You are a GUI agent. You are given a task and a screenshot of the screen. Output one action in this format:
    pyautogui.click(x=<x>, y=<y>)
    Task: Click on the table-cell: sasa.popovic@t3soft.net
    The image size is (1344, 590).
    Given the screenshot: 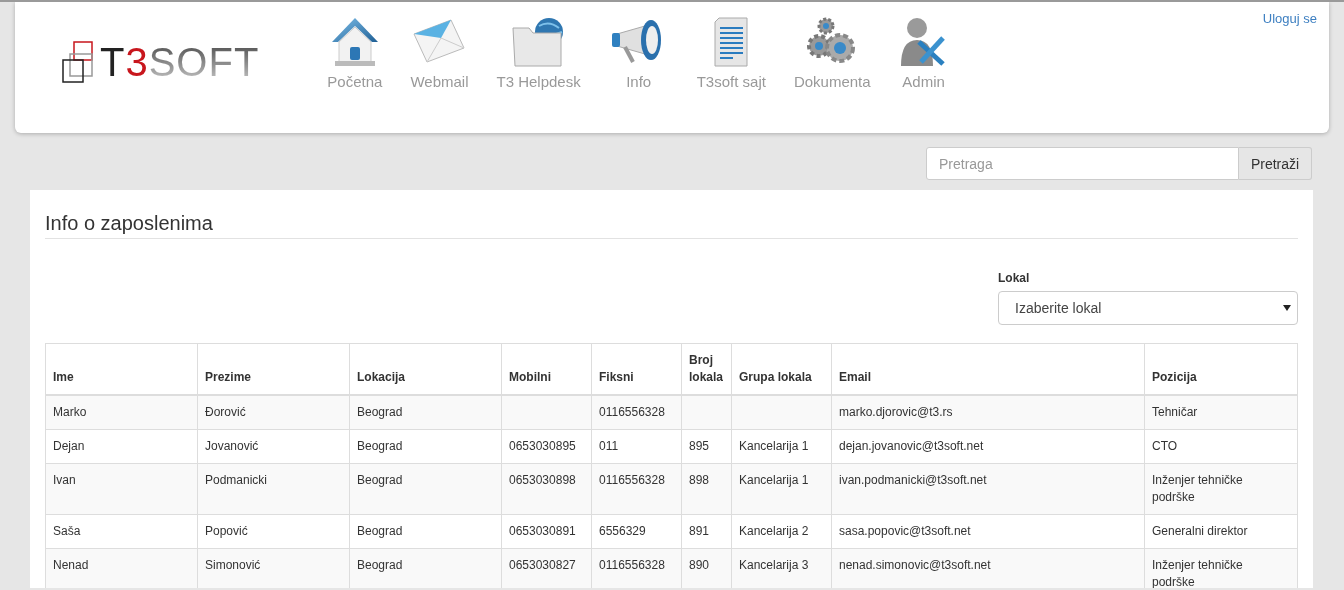 What is the action you would take?
    pyautogui.click(x=905, y=531)
    